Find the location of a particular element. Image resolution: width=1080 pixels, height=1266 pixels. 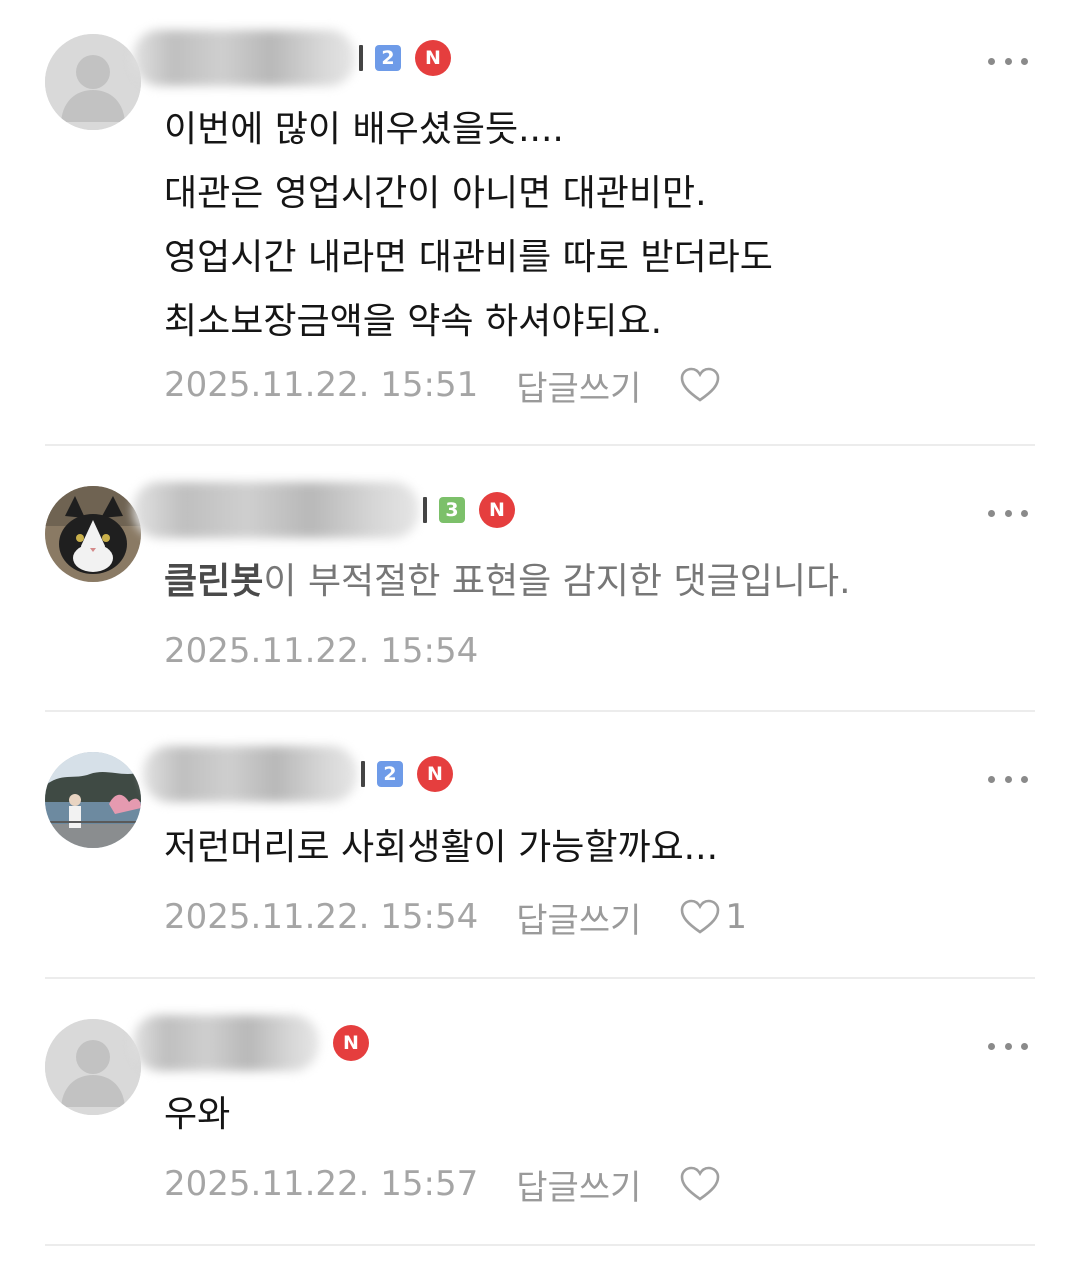

comment-meta: 2025.11.22. 15:51 답글쓰기 is located at coordinates (444, 385).